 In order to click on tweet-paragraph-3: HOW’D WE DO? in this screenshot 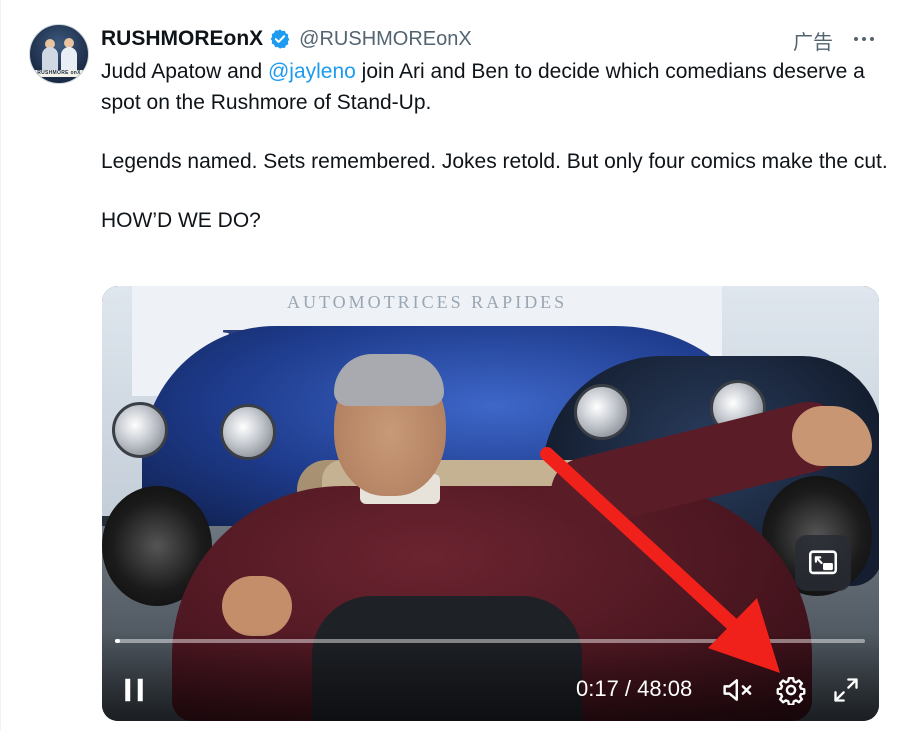, I will do `click(181, 220)`.